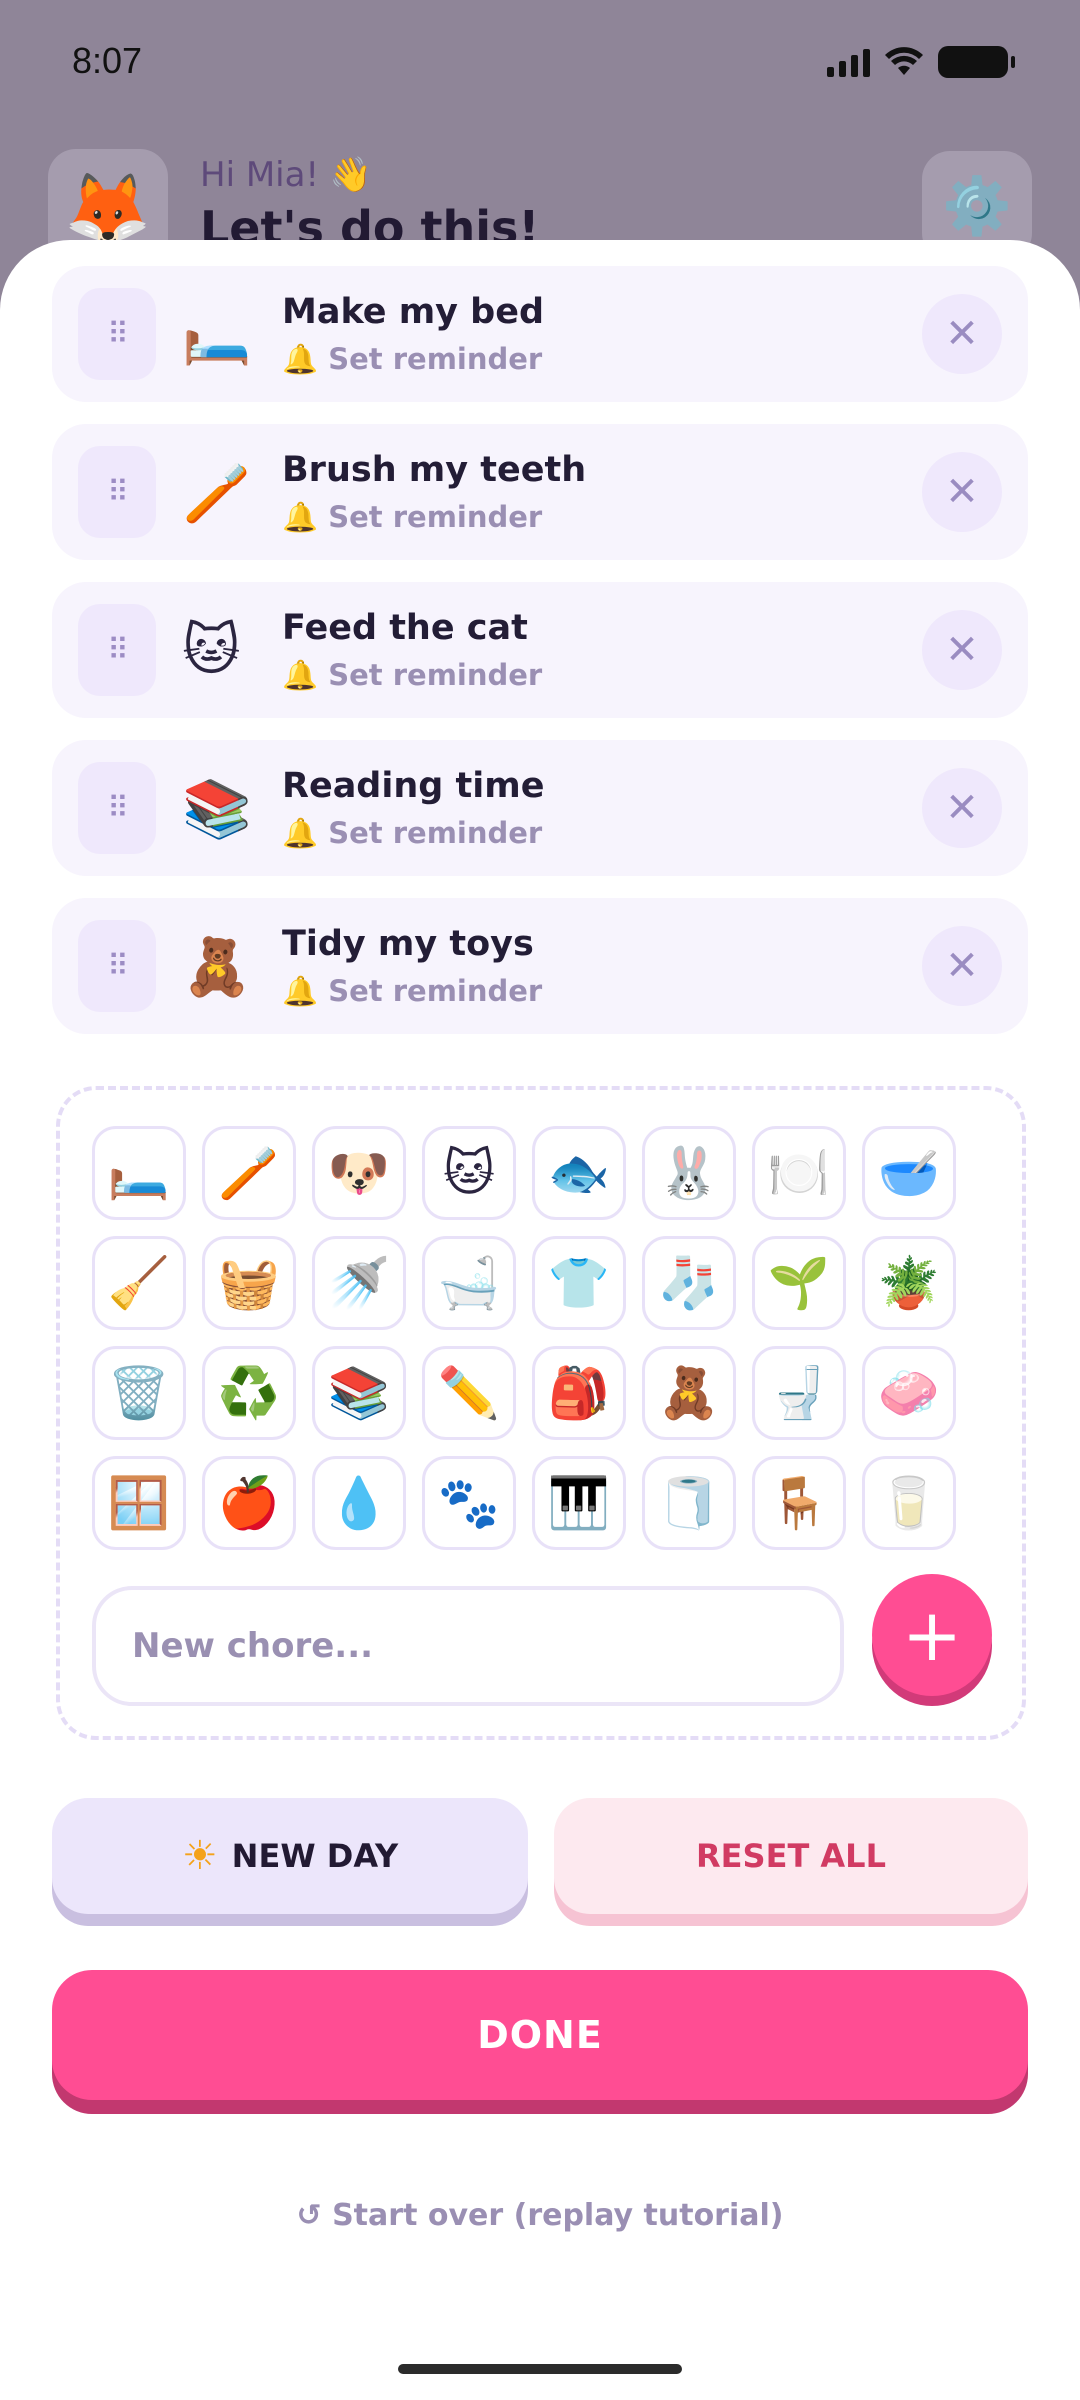  I want to click on dog-icon: 🐶, so click(359, 1173).